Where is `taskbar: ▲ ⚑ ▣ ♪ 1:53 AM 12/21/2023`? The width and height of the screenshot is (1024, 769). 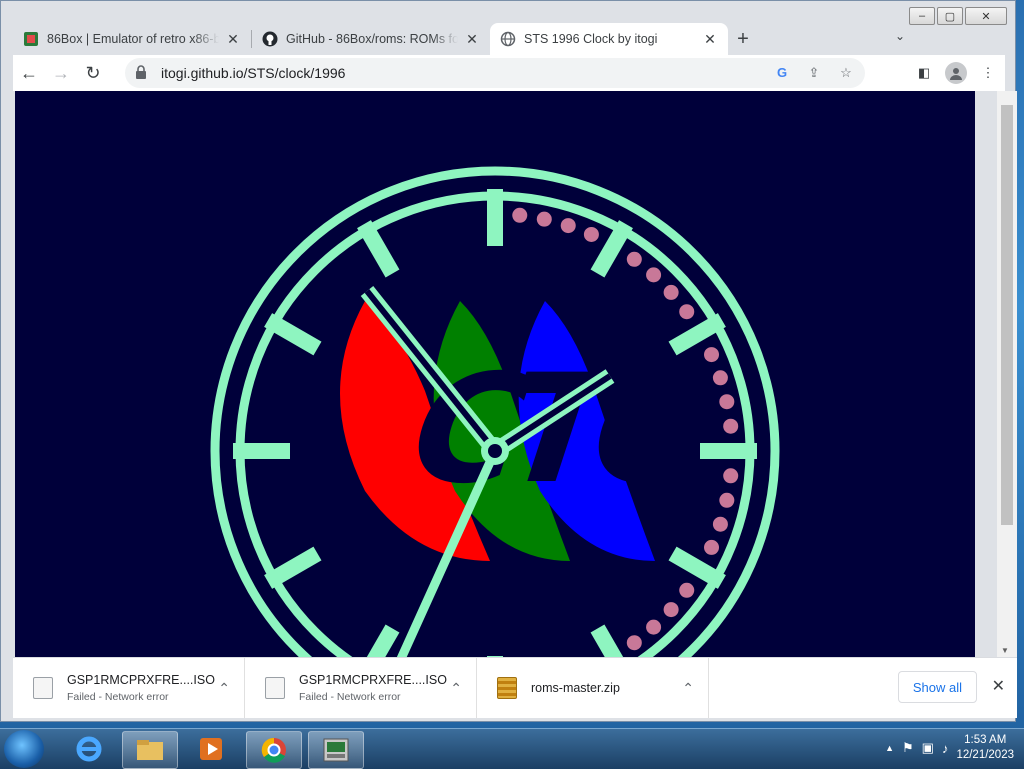 taskbar: ▲ ⚑ ▣ ♪ 1:53 AM 12/21/2023 is located at coordinates (512, 748).